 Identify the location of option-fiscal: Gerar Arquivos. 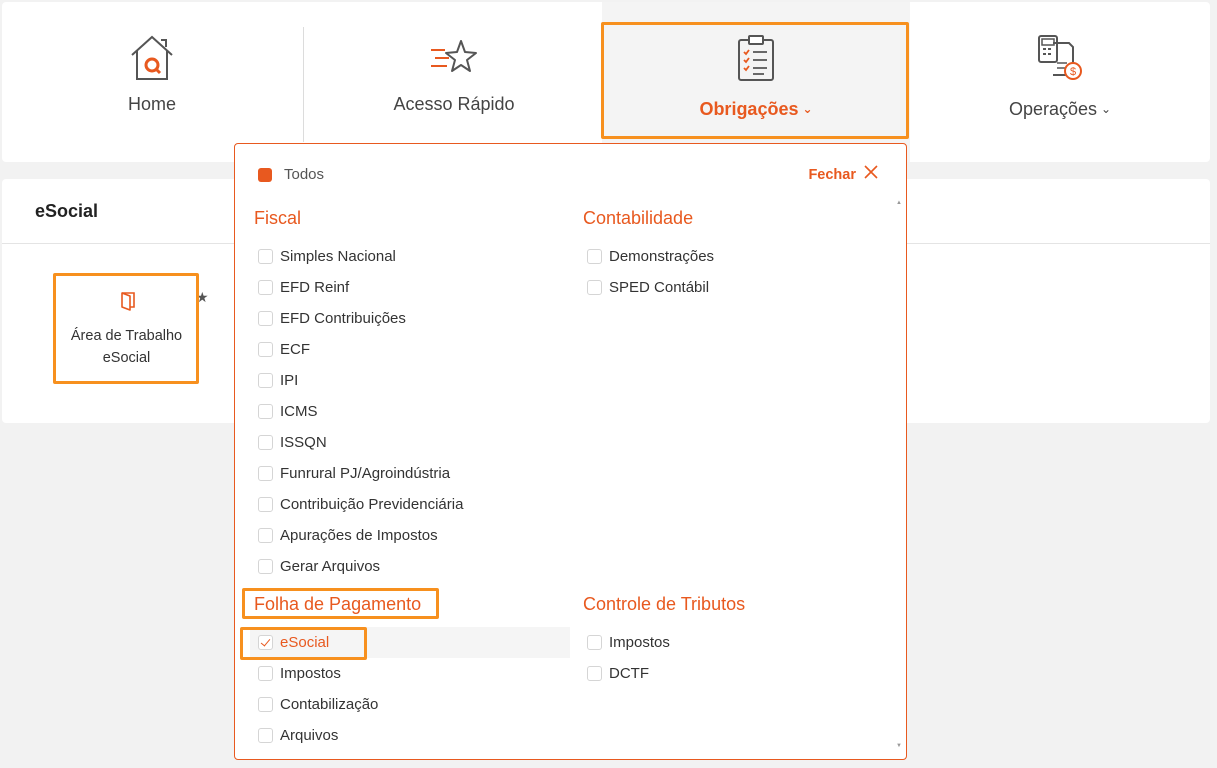
(410, 566).